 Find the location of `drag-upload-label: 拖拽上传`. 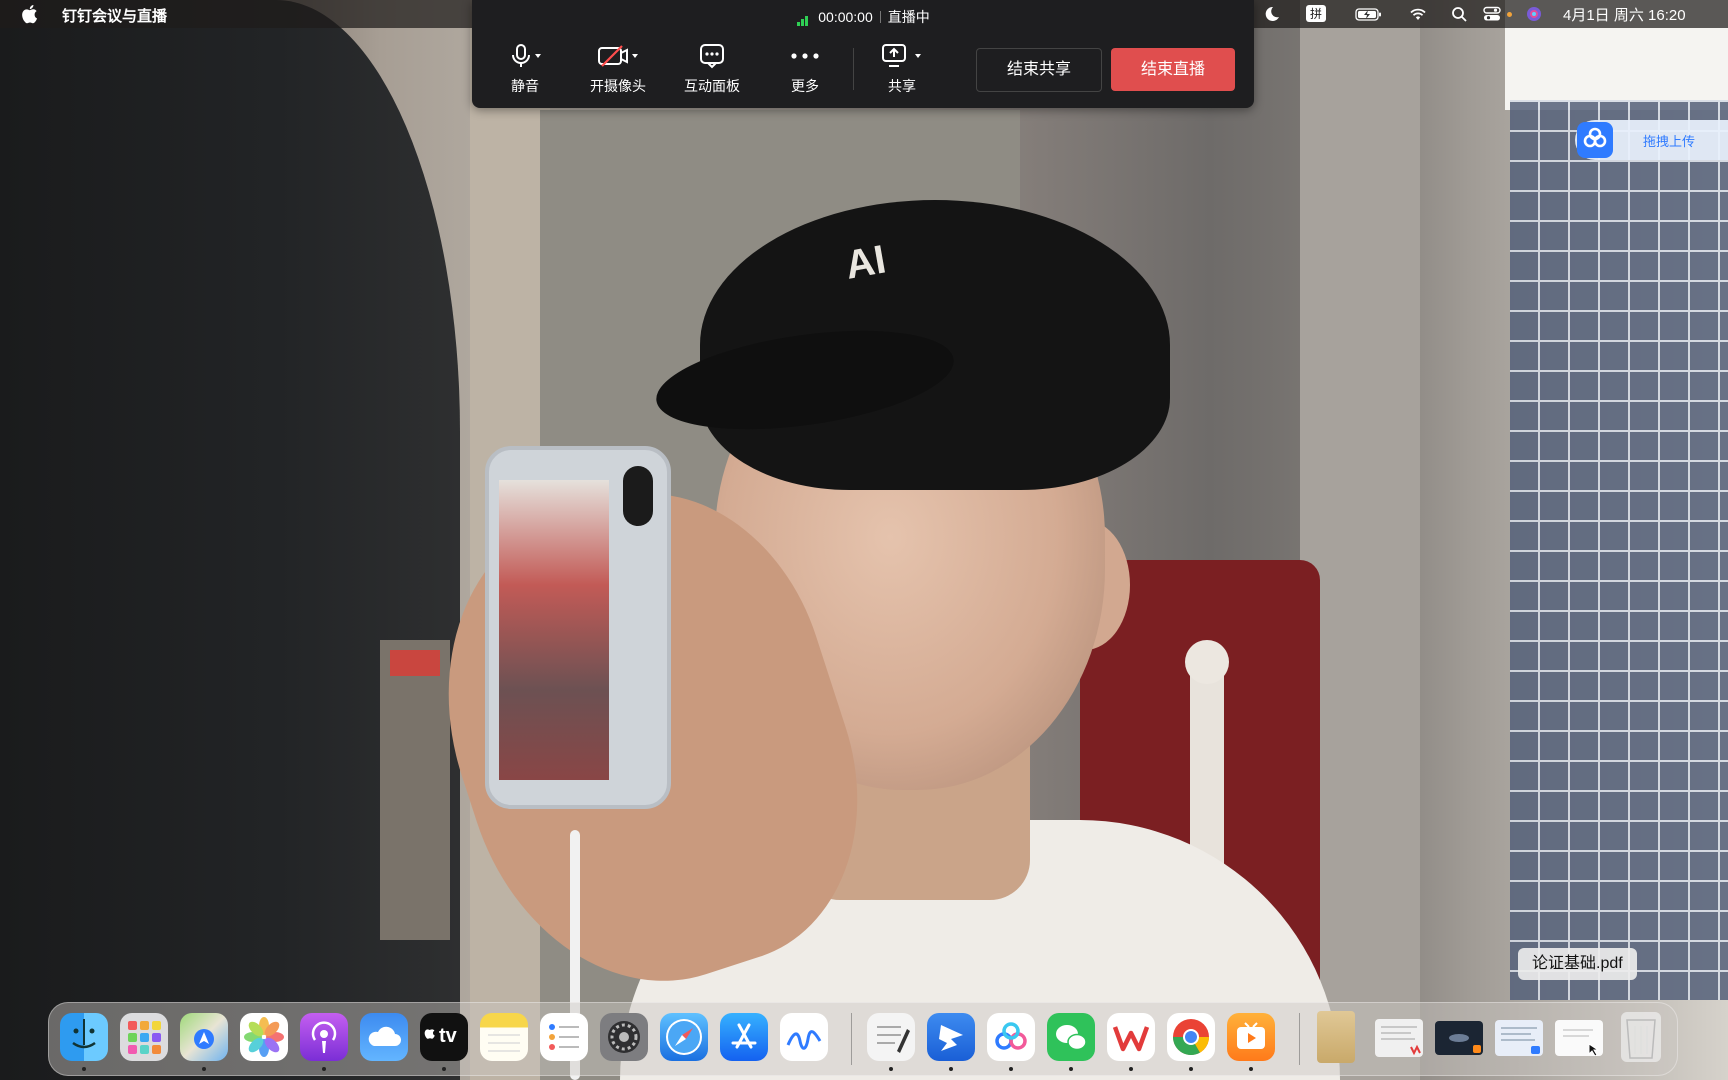

drag-upload-label: 拖拽上传 is located at coordinates (1669, 141).